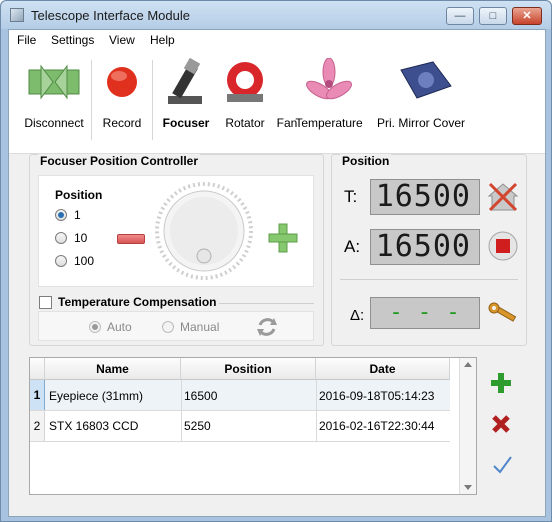  I want to click on menu-settings: Settings, so click(72, 40).